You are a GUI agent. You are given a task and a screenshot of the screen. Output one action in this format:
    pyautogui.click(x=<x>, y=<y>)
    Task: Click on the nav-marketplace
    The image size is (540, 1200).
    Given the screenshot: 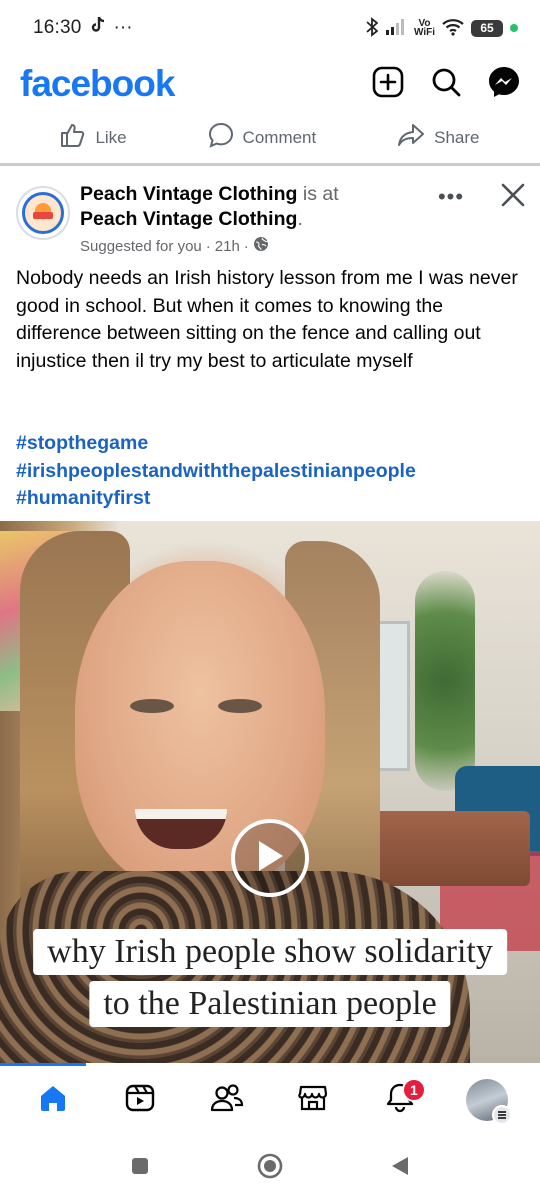 What is the action you would take?
    pyautogui.click(x=313, y=1100)
    